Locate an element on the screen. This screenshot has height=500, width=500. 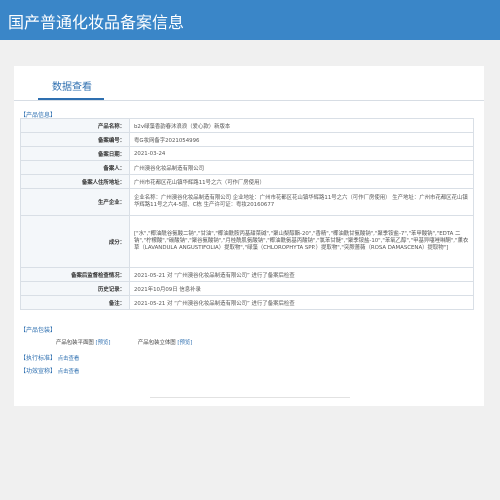
field-label: 备案后监督检查情况： is located at coordinates (75, 274).